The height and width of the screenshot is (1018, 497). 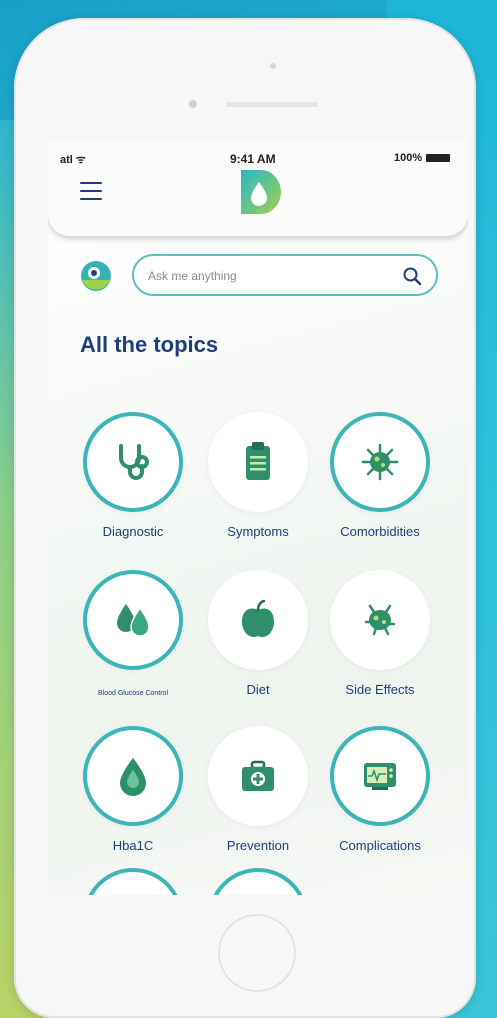 I want to click on battery-icon, so click(x=438, y=158).